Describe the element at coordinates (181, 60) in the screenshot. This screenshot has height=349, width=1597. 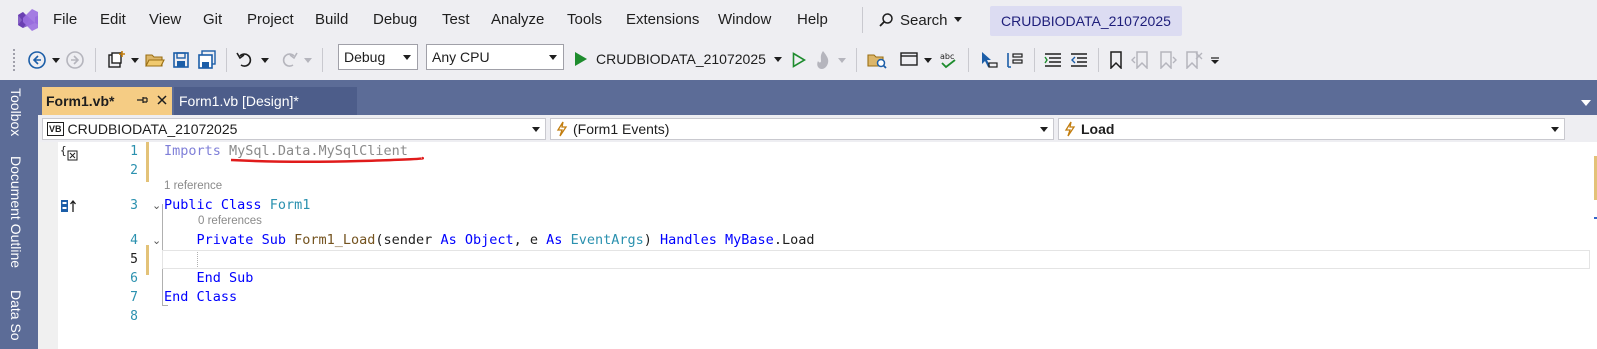
I see `save-button` at that location.